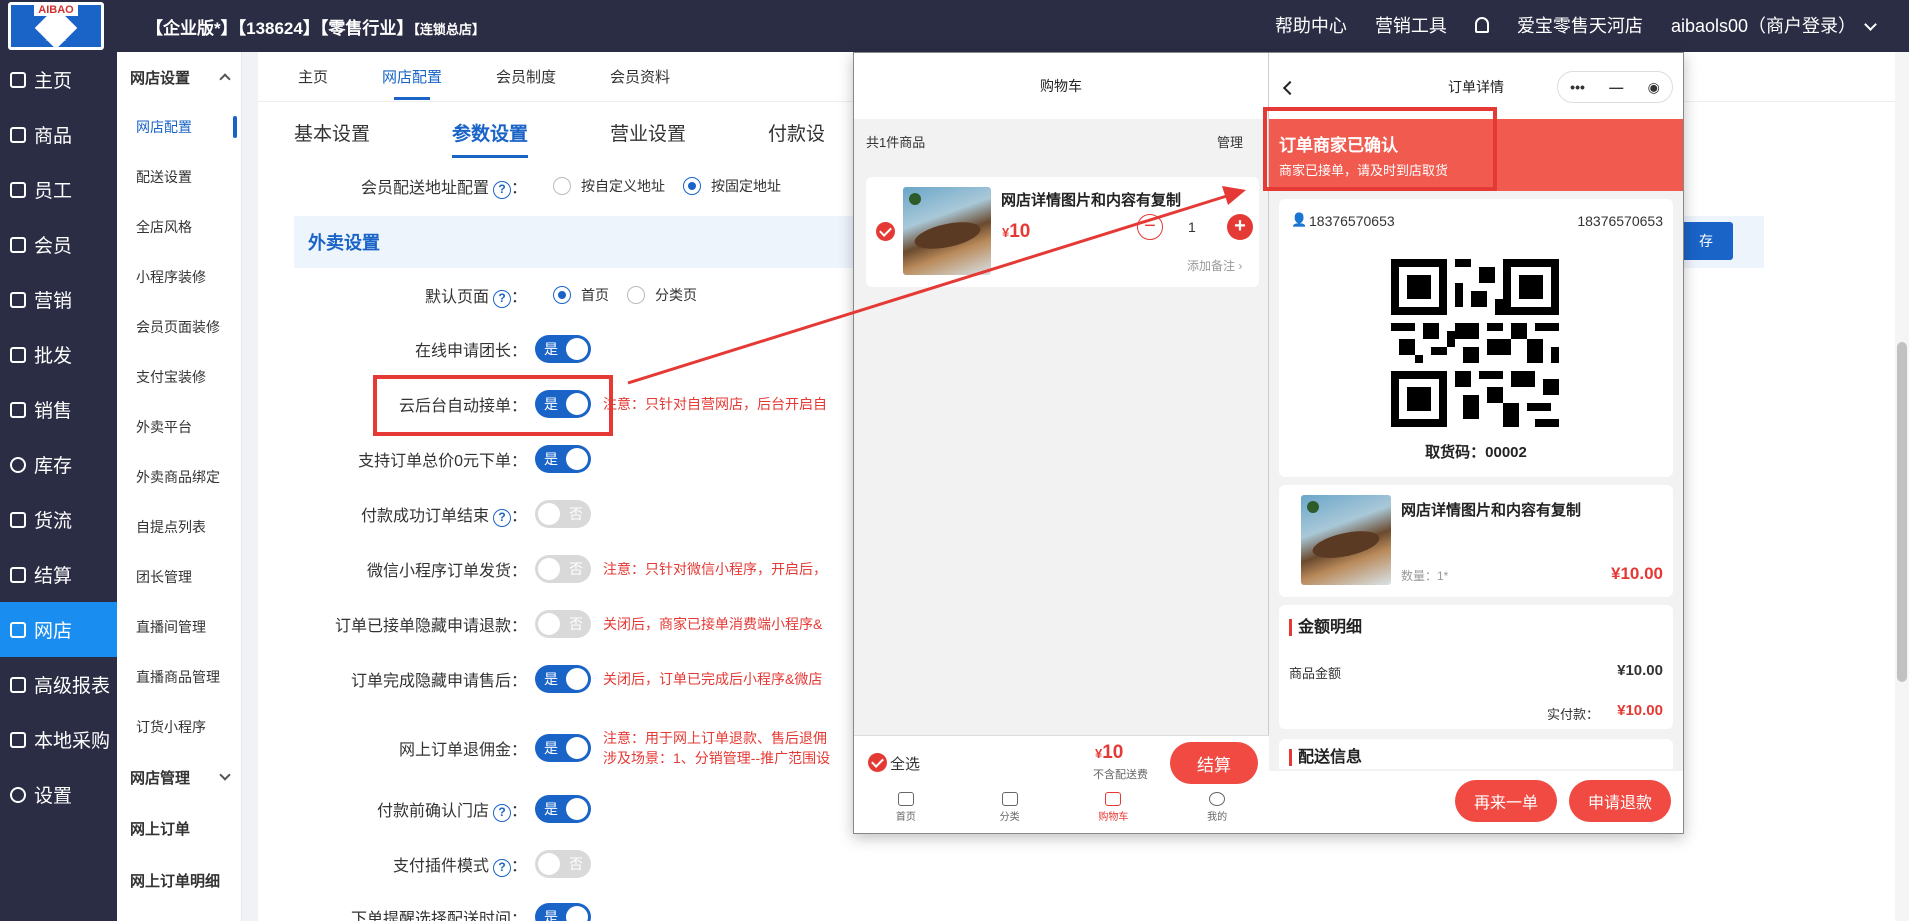 Image resolution: width=1909 pixels, height=921 pixels. What do you see at coordinates (179, 828) in the screenshot?
I see `subnav-online-orders: 网上订单` at bounding box center [179, 828].